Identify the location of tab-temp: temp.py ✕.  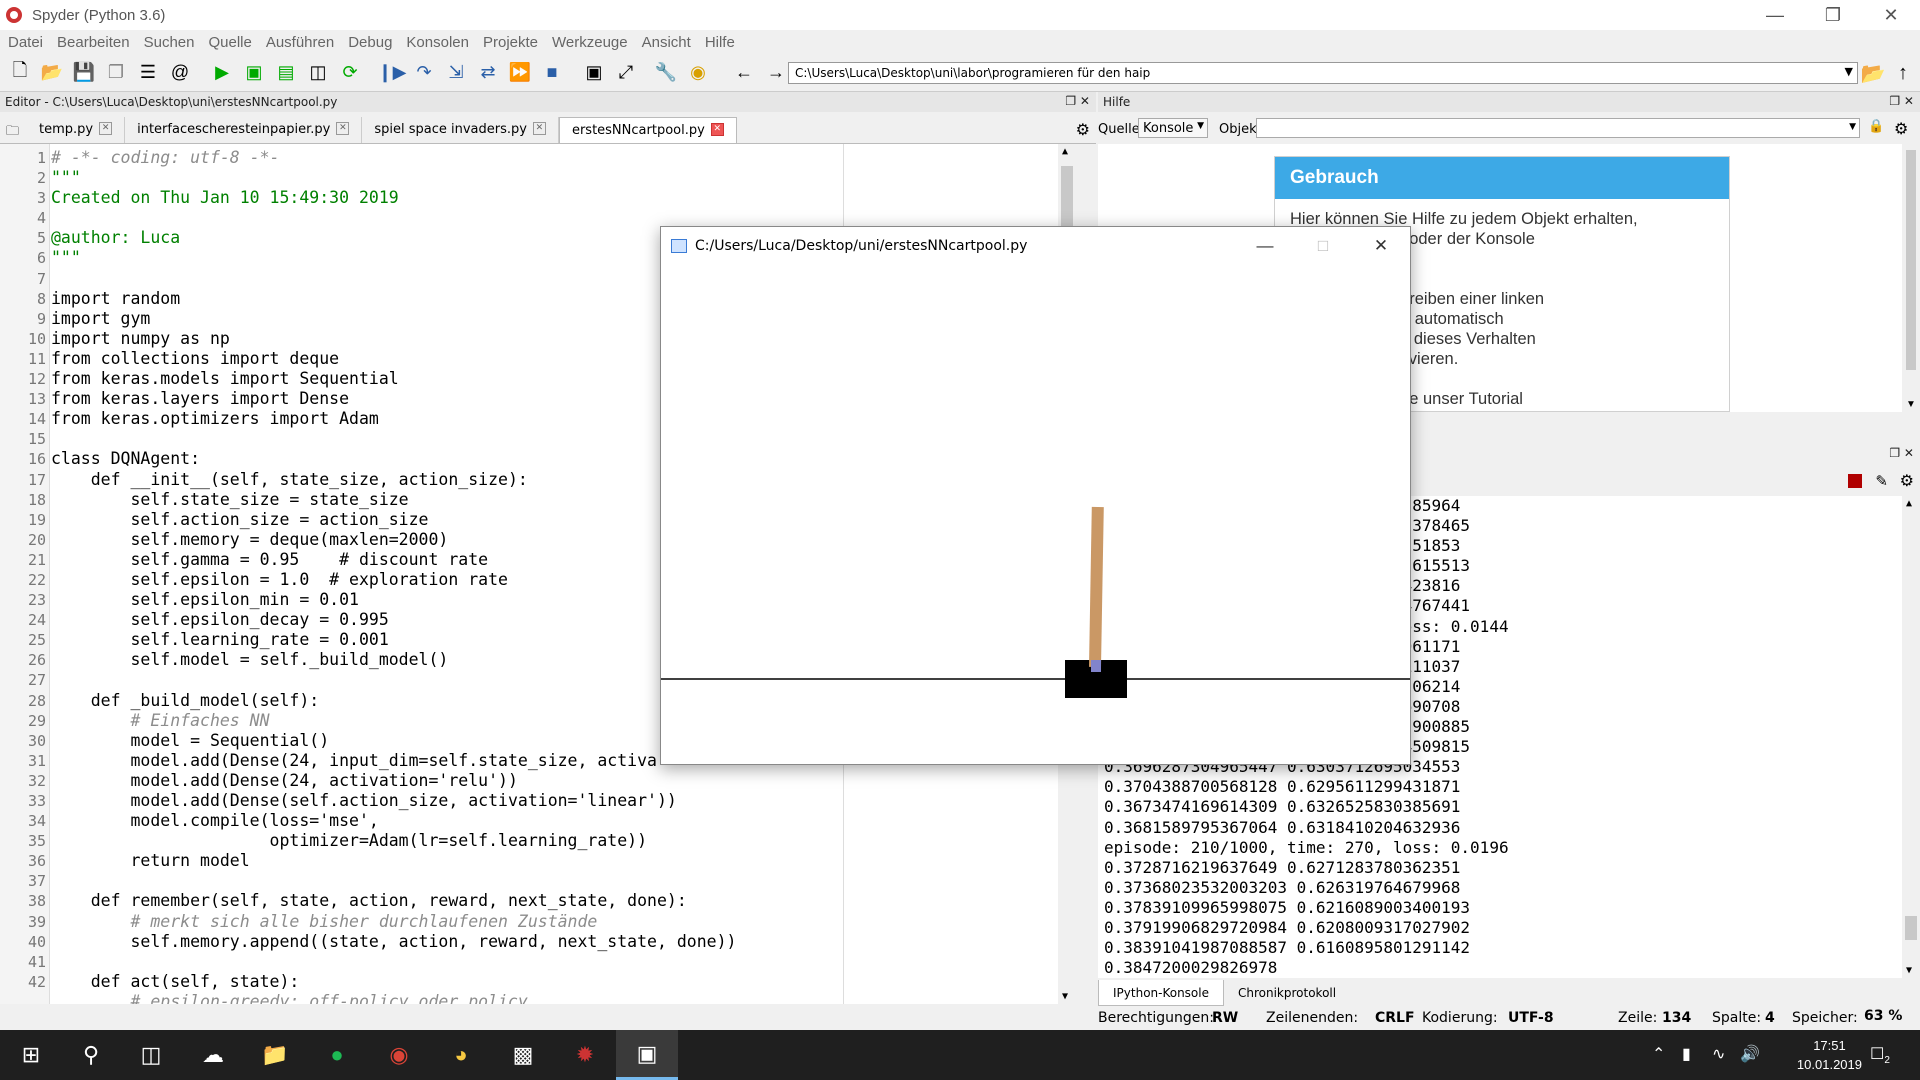
(76, 130).